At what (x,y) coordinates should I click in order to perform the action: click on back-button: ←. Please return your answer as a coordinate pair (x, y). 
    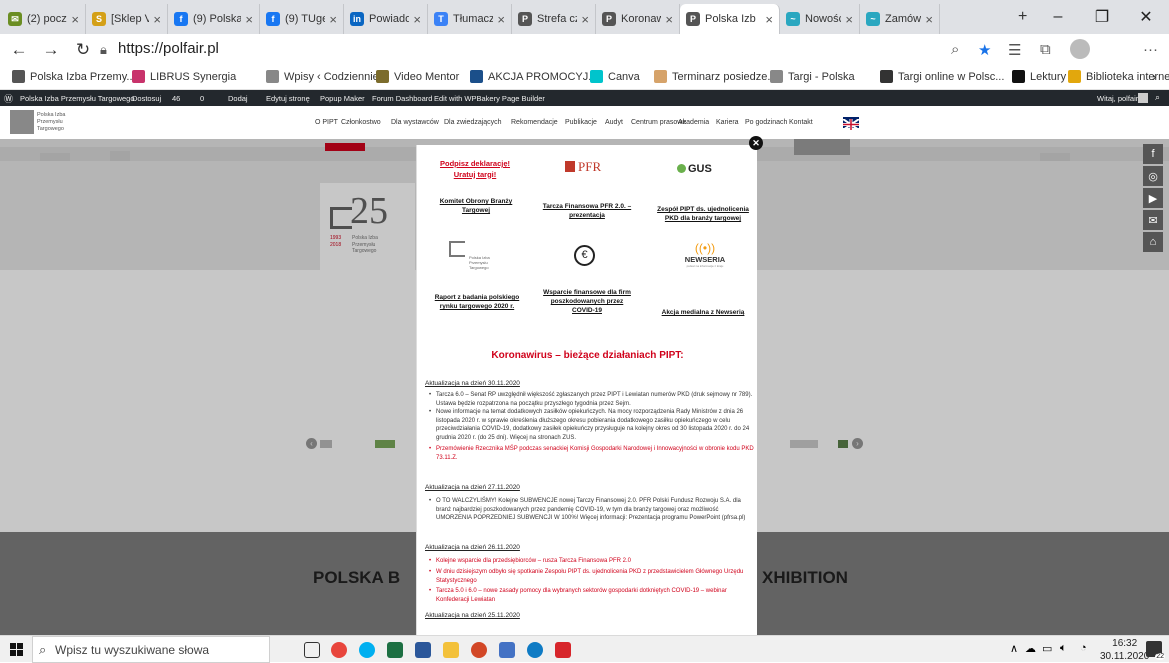
    Looking at the image, I should click on (19, 50).